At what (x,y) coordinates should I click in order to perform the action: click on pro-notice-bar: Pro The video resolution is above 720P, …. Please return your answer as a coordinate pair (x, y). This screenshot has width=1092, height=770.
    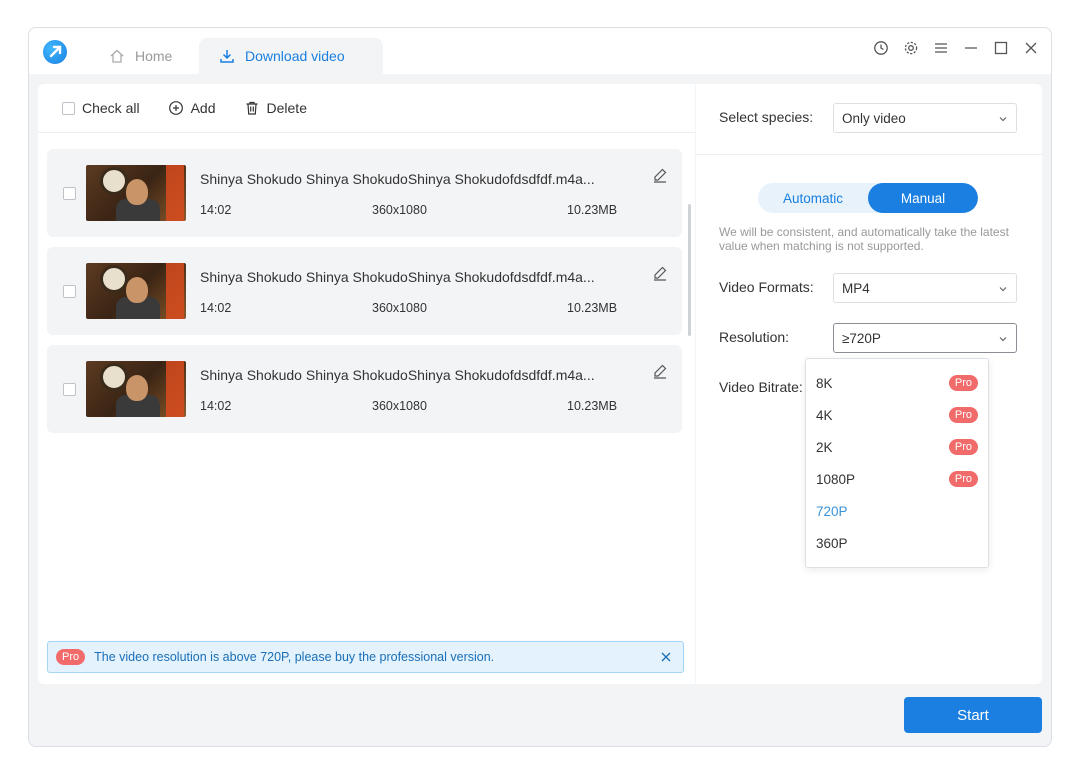
    Looking at the image, I should click on (365, 657).